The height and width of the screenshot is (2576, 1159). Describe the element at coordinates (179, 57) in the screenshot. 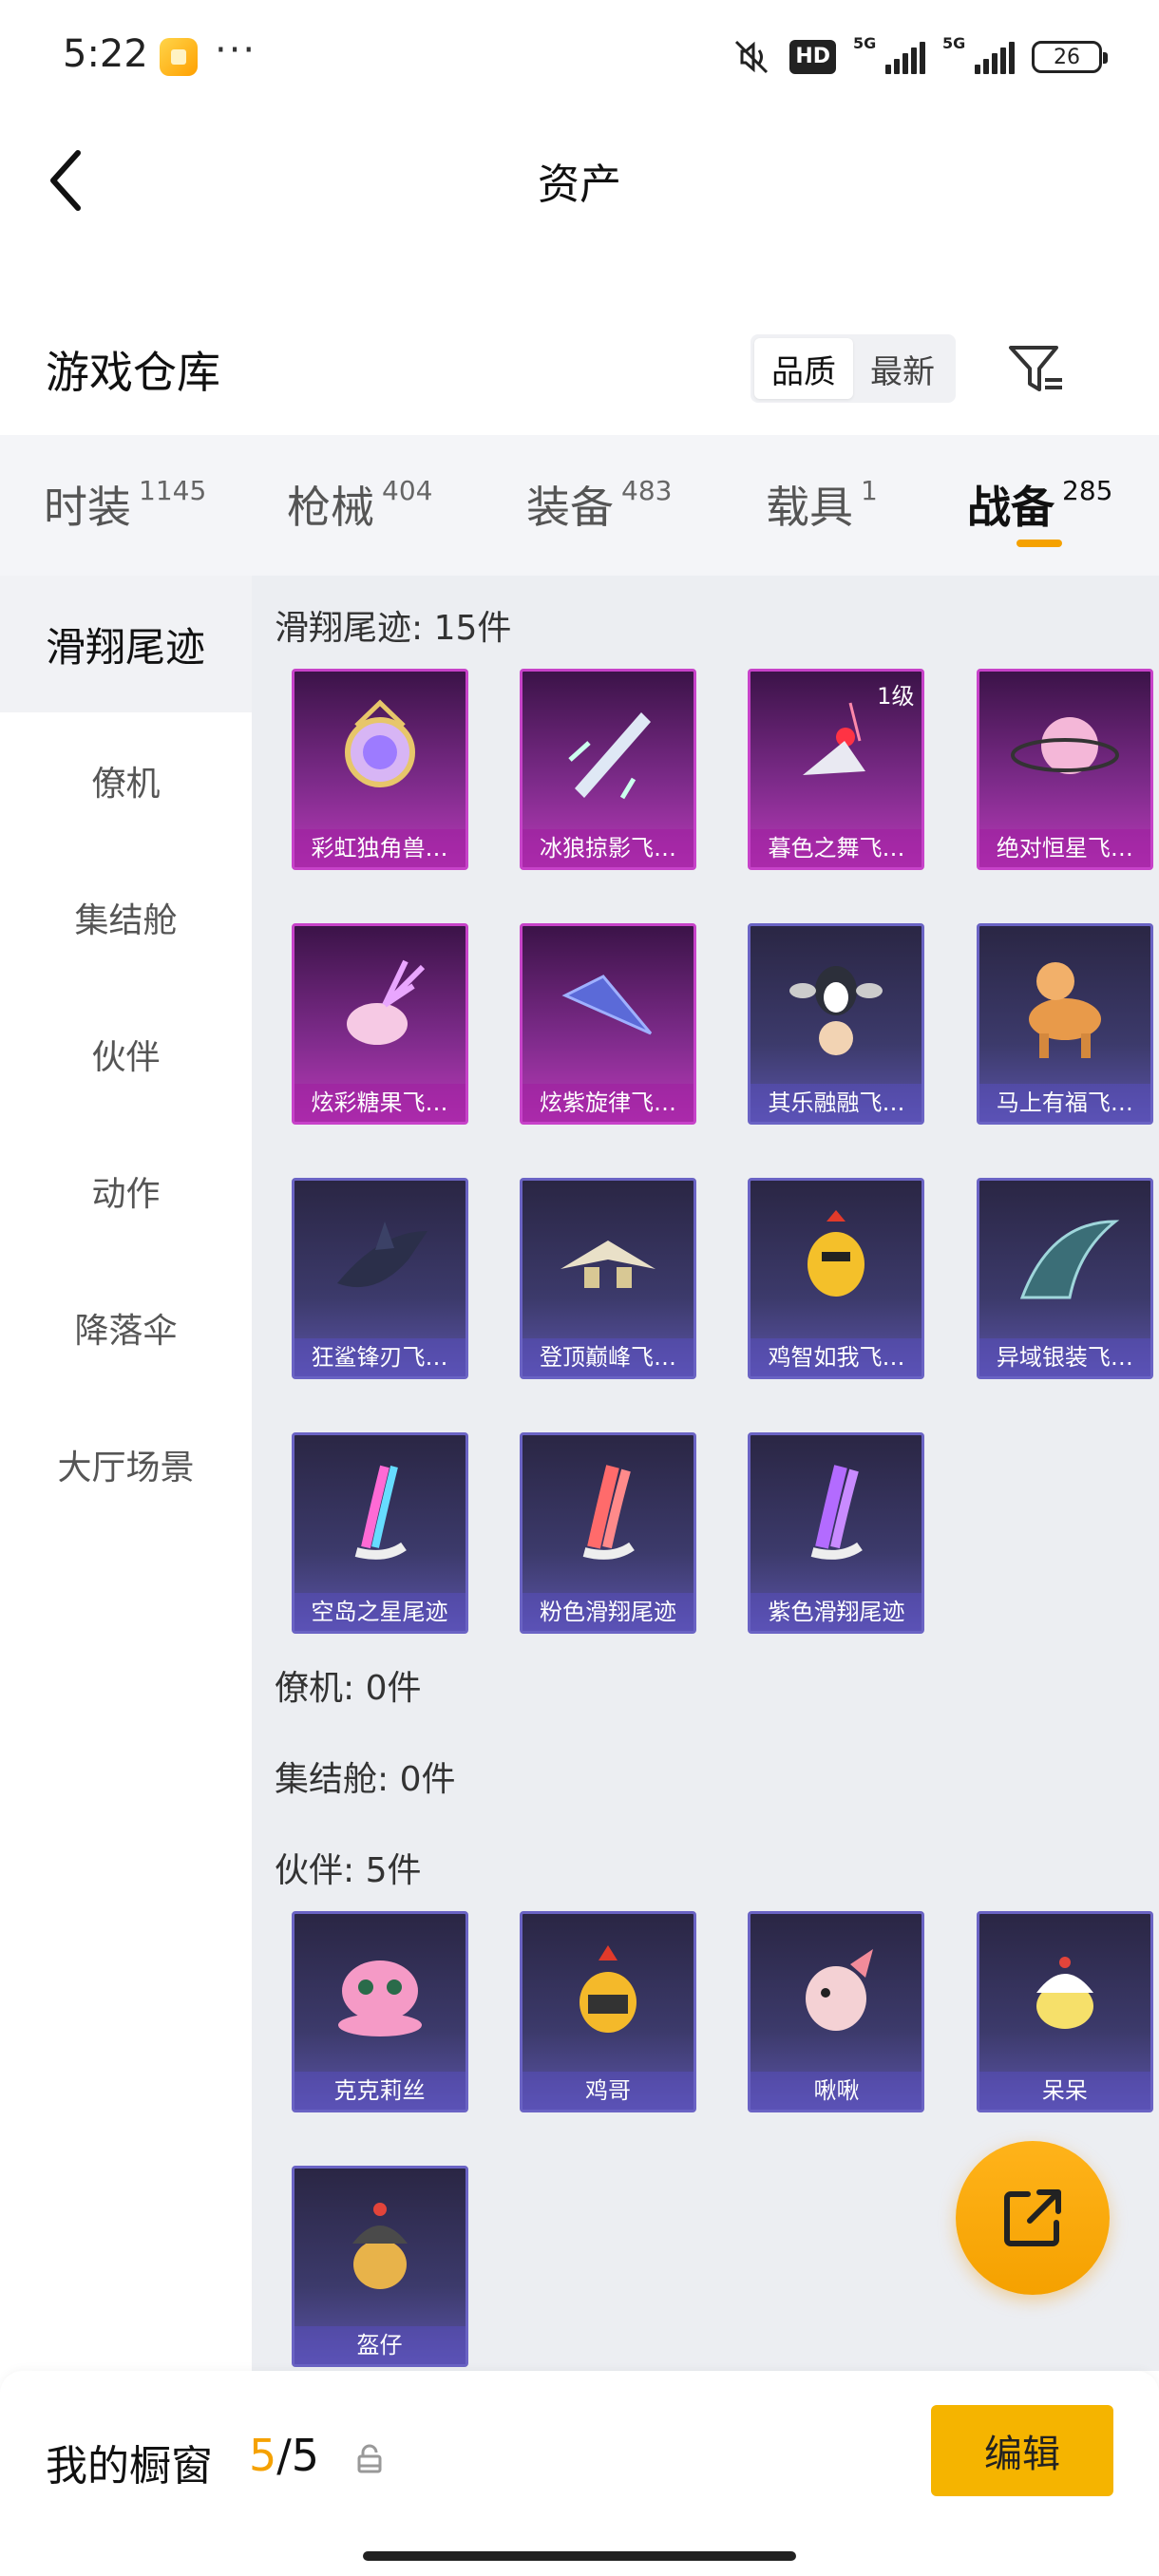

I see `notification-app-icon` at that location.